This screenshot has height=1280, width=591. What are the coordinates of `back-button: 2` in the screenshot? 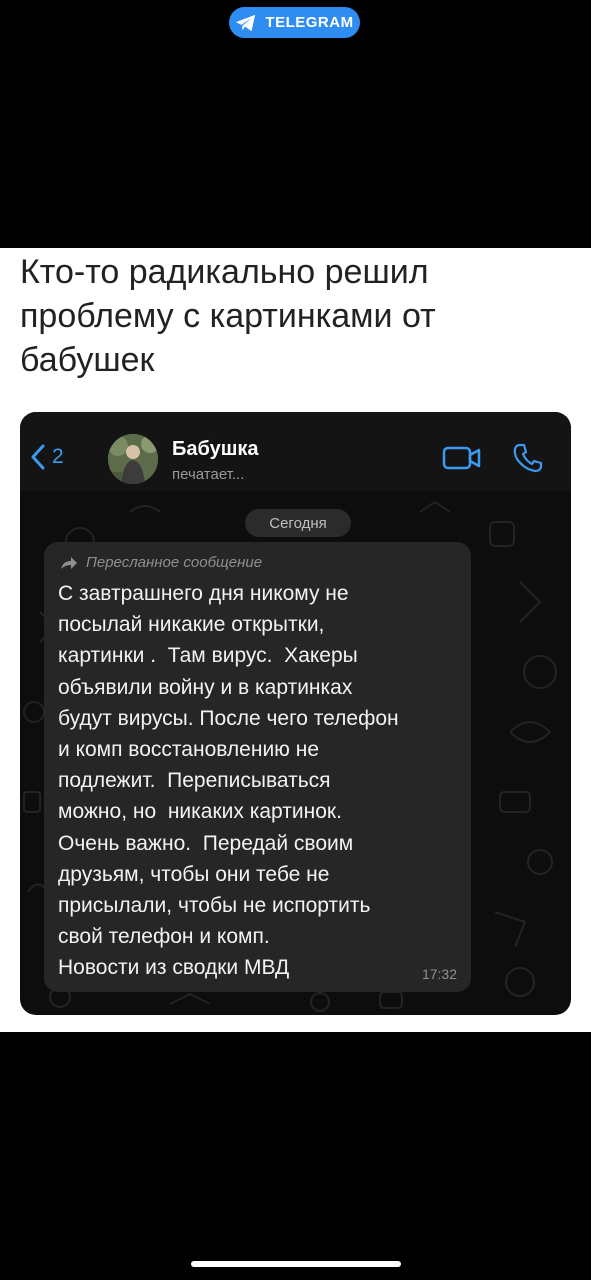 It's located at (47, 457).